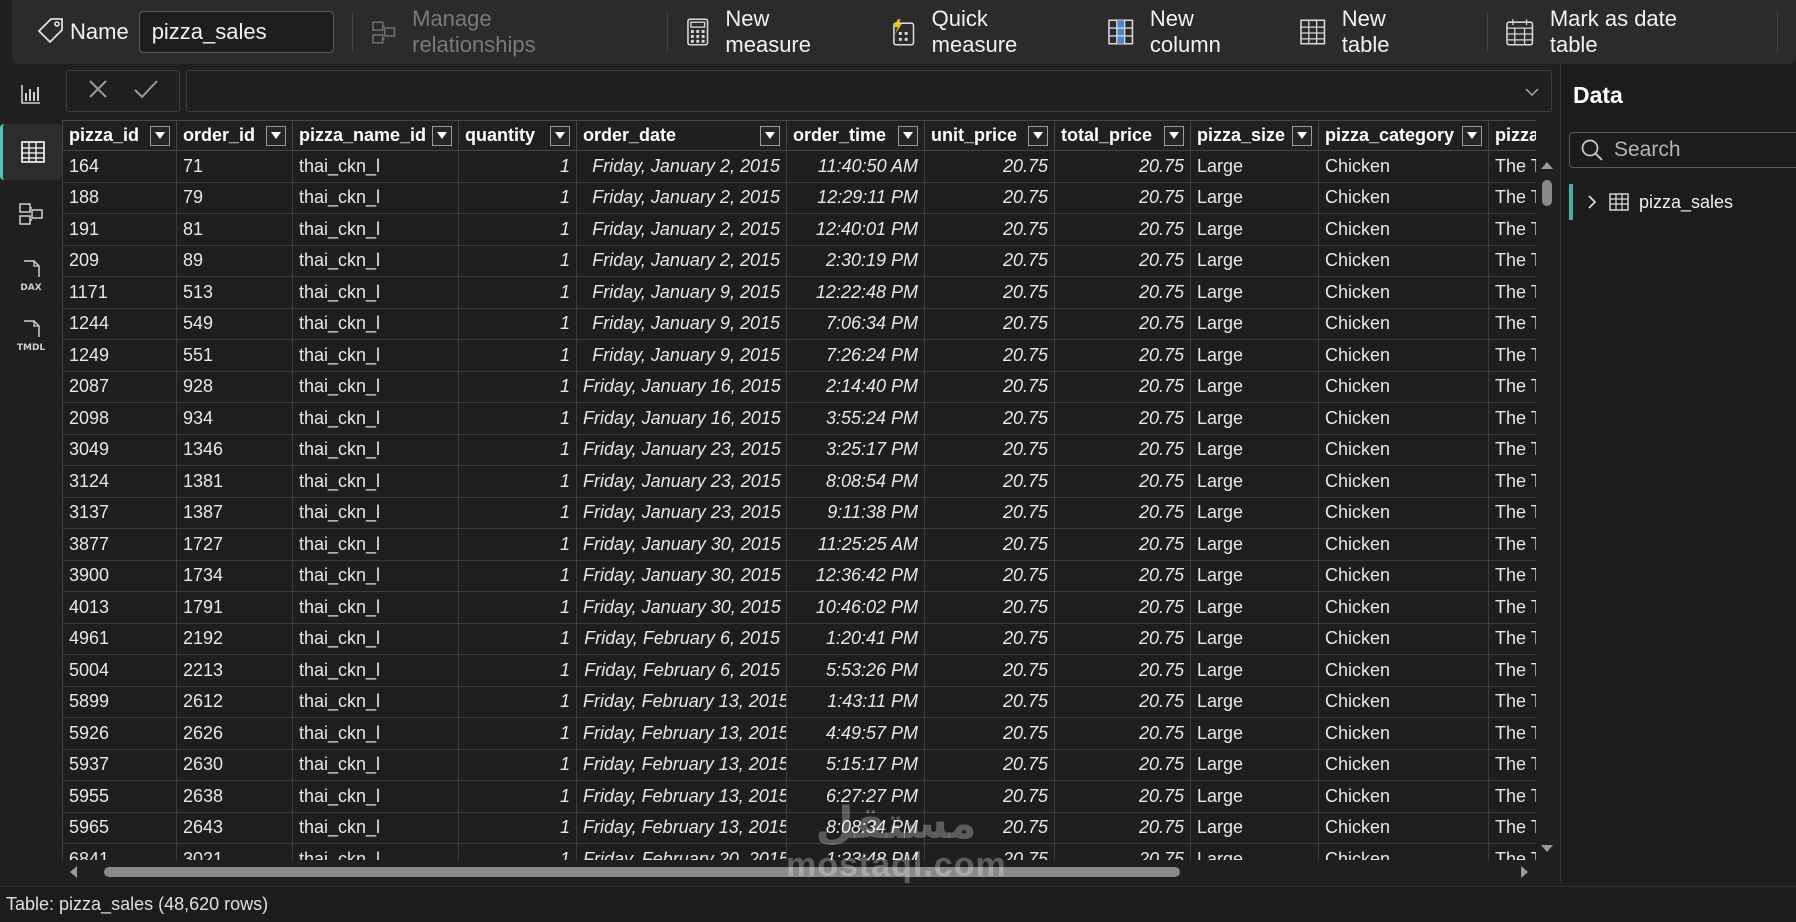  I want to click on cell-order-time: 12:40:01 PM, so click(855, 229).